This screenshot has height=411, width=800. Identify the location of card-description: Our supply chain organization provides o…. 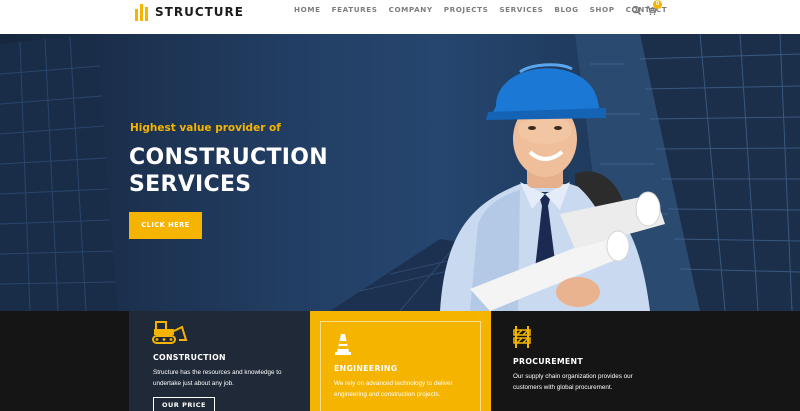
(573, 382).